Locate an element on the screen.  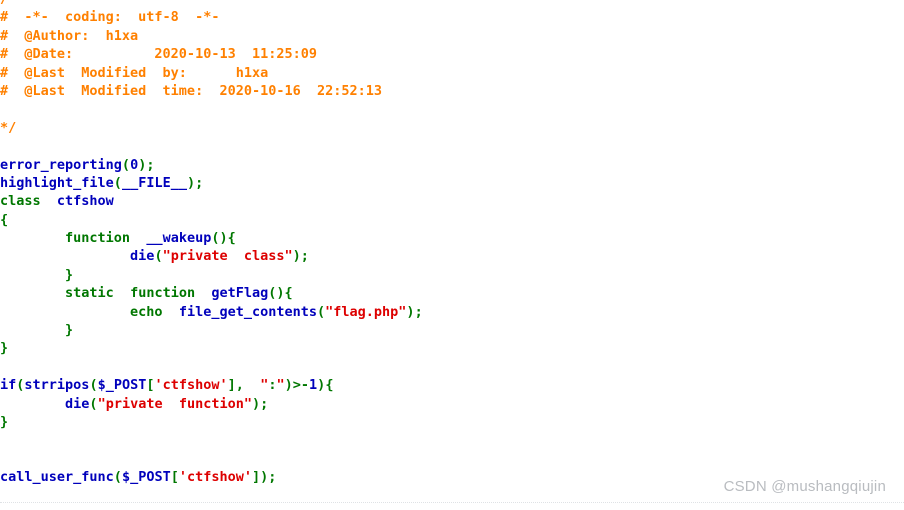
code-token-string: " is located at coordinates (280, 385).